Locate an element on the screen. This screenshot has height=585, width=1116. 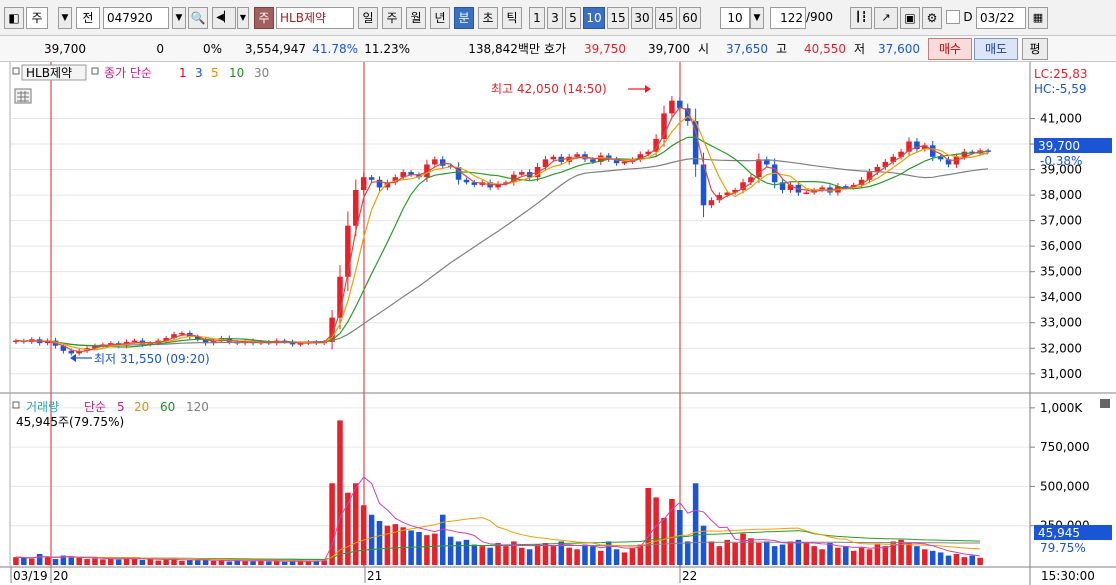
date-checkbox-label: D is located at coordinates (968, 17).